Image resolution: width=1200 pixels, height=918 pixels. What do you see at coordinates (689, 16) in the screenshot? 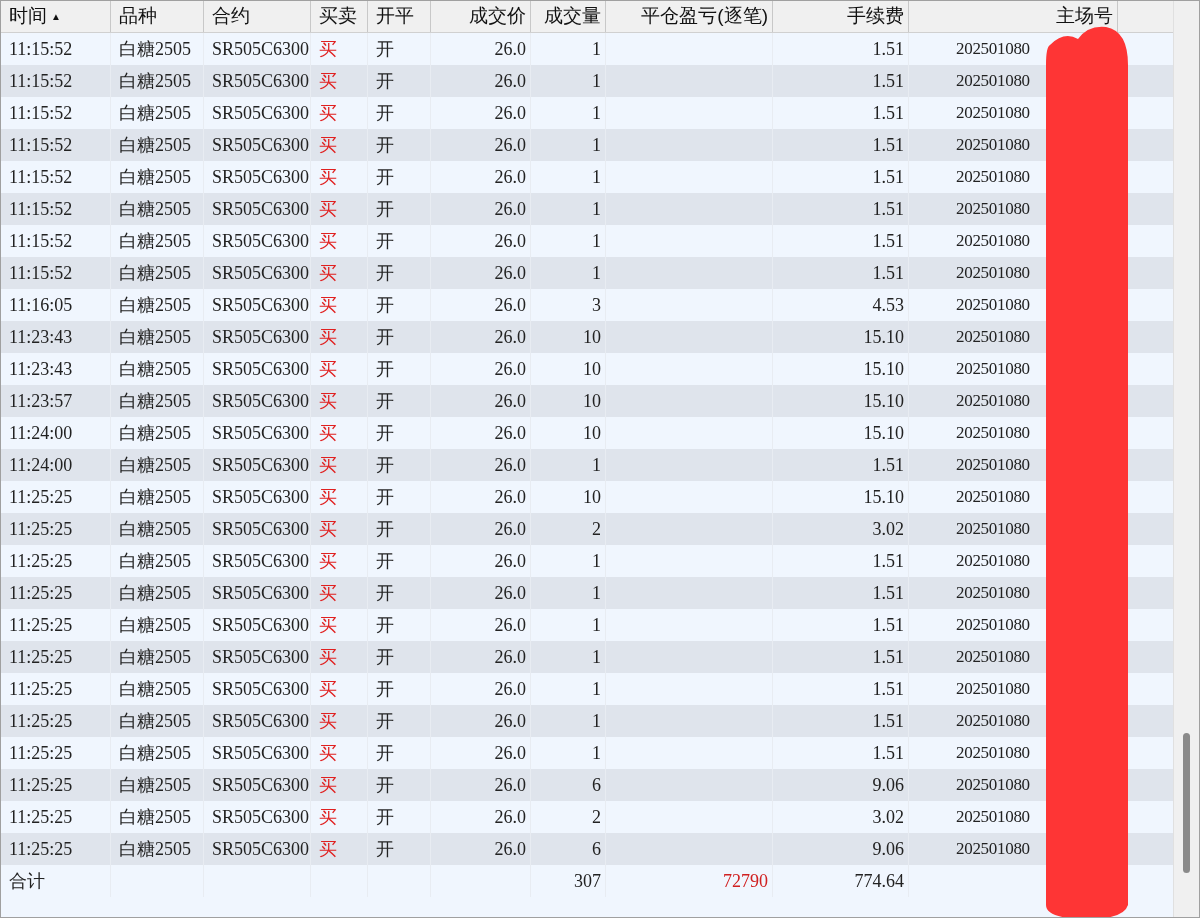
I see `column-header: 平仓盈亏(逐笔)` at bounding box center [689, 16].